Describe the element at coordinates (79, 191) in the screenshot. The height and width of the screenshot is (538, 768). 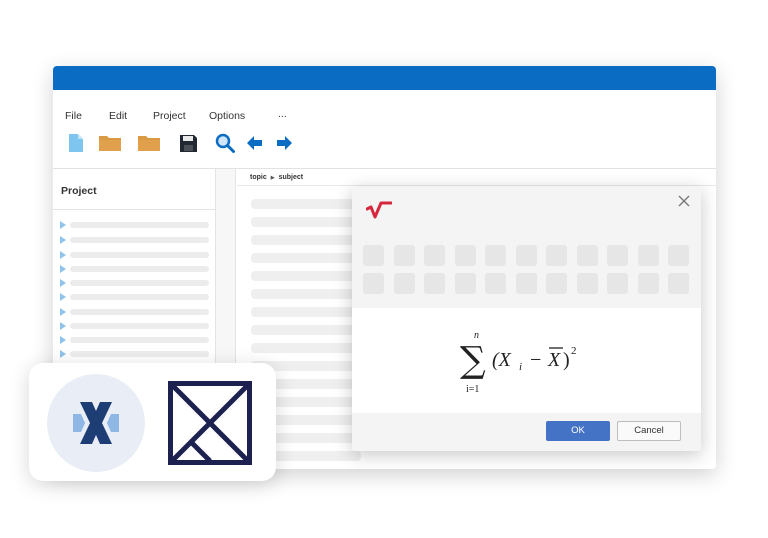
I see `sidebar-title: Project` at that location.